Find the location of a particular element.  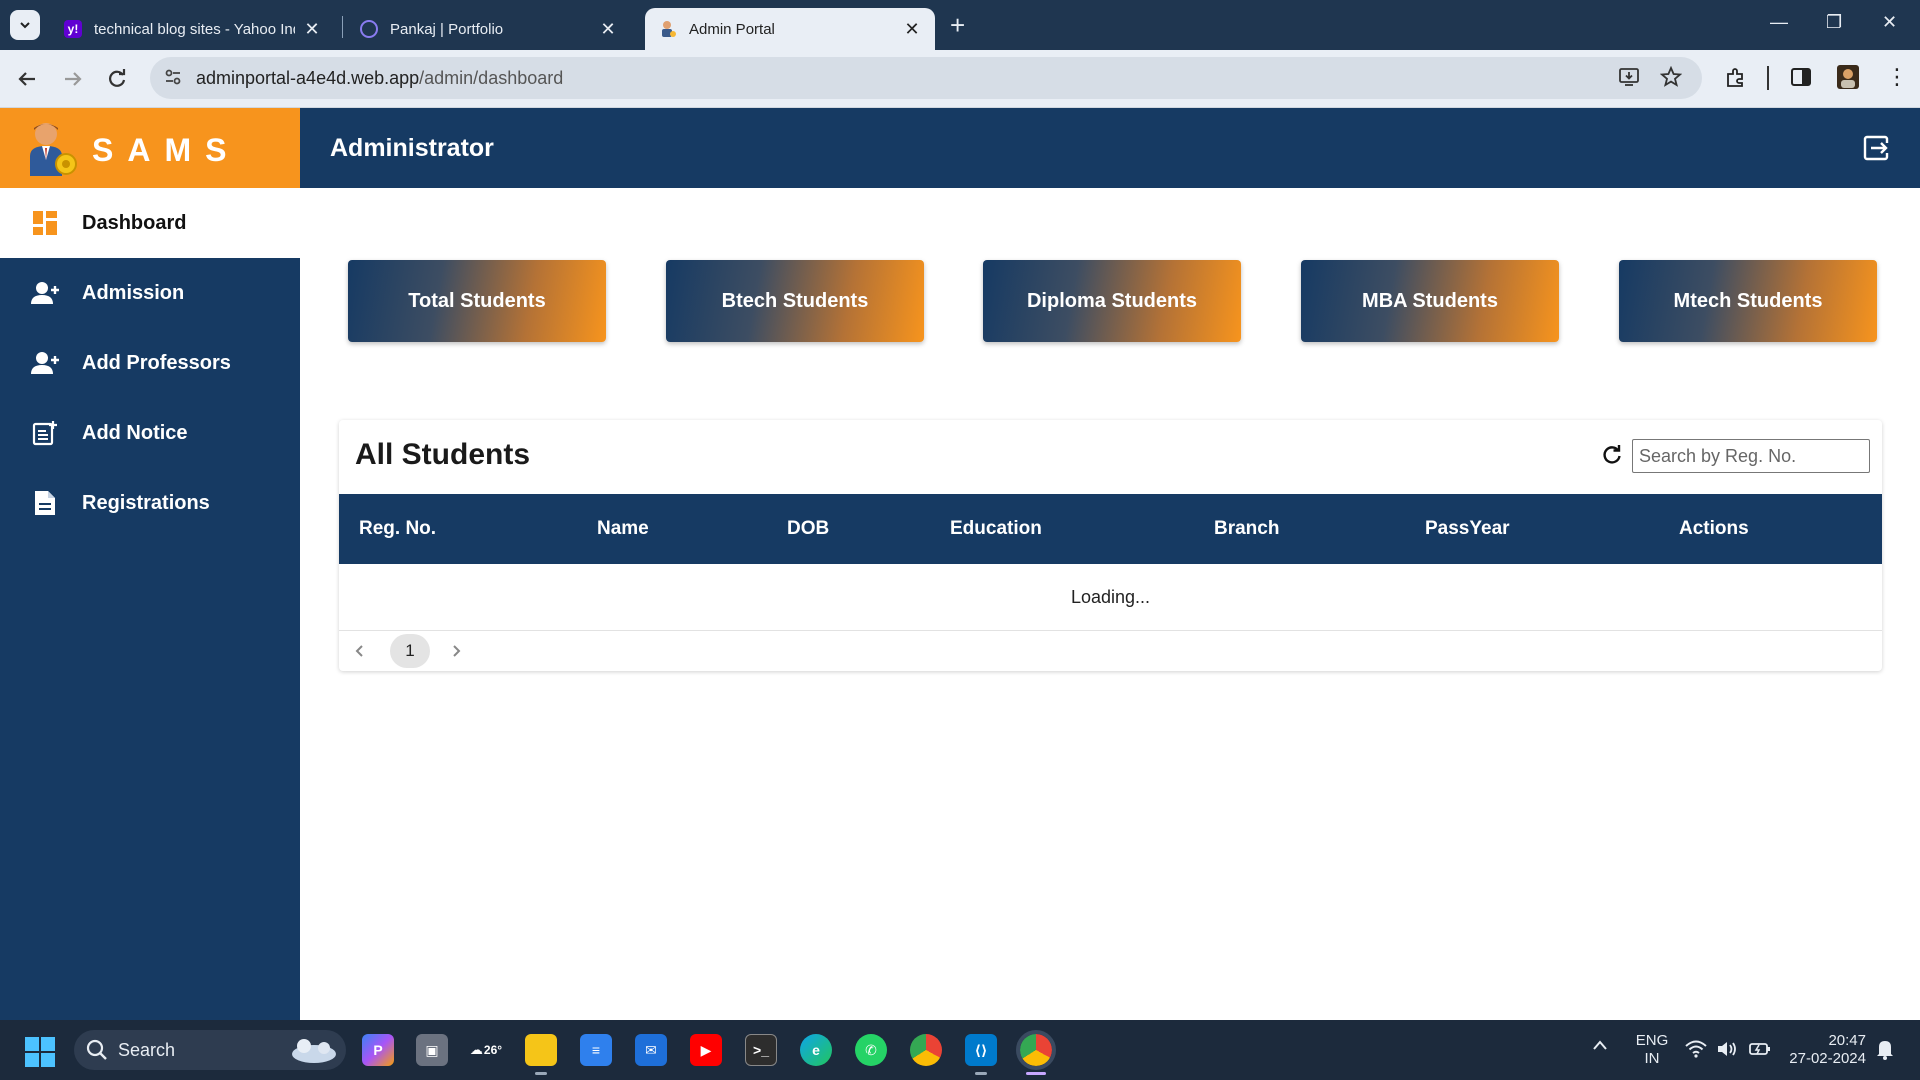

profile-avatar is located at coordinates (1848, 80).